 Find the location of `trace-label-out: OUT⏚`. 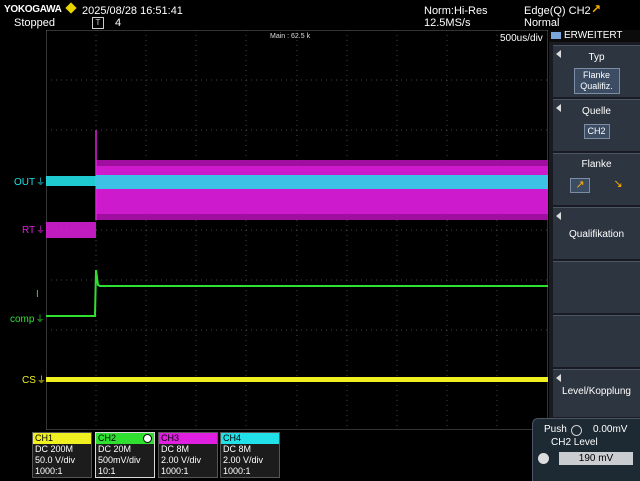

trace-label-out: OUT⏚ is located at coordinates (30, 182).